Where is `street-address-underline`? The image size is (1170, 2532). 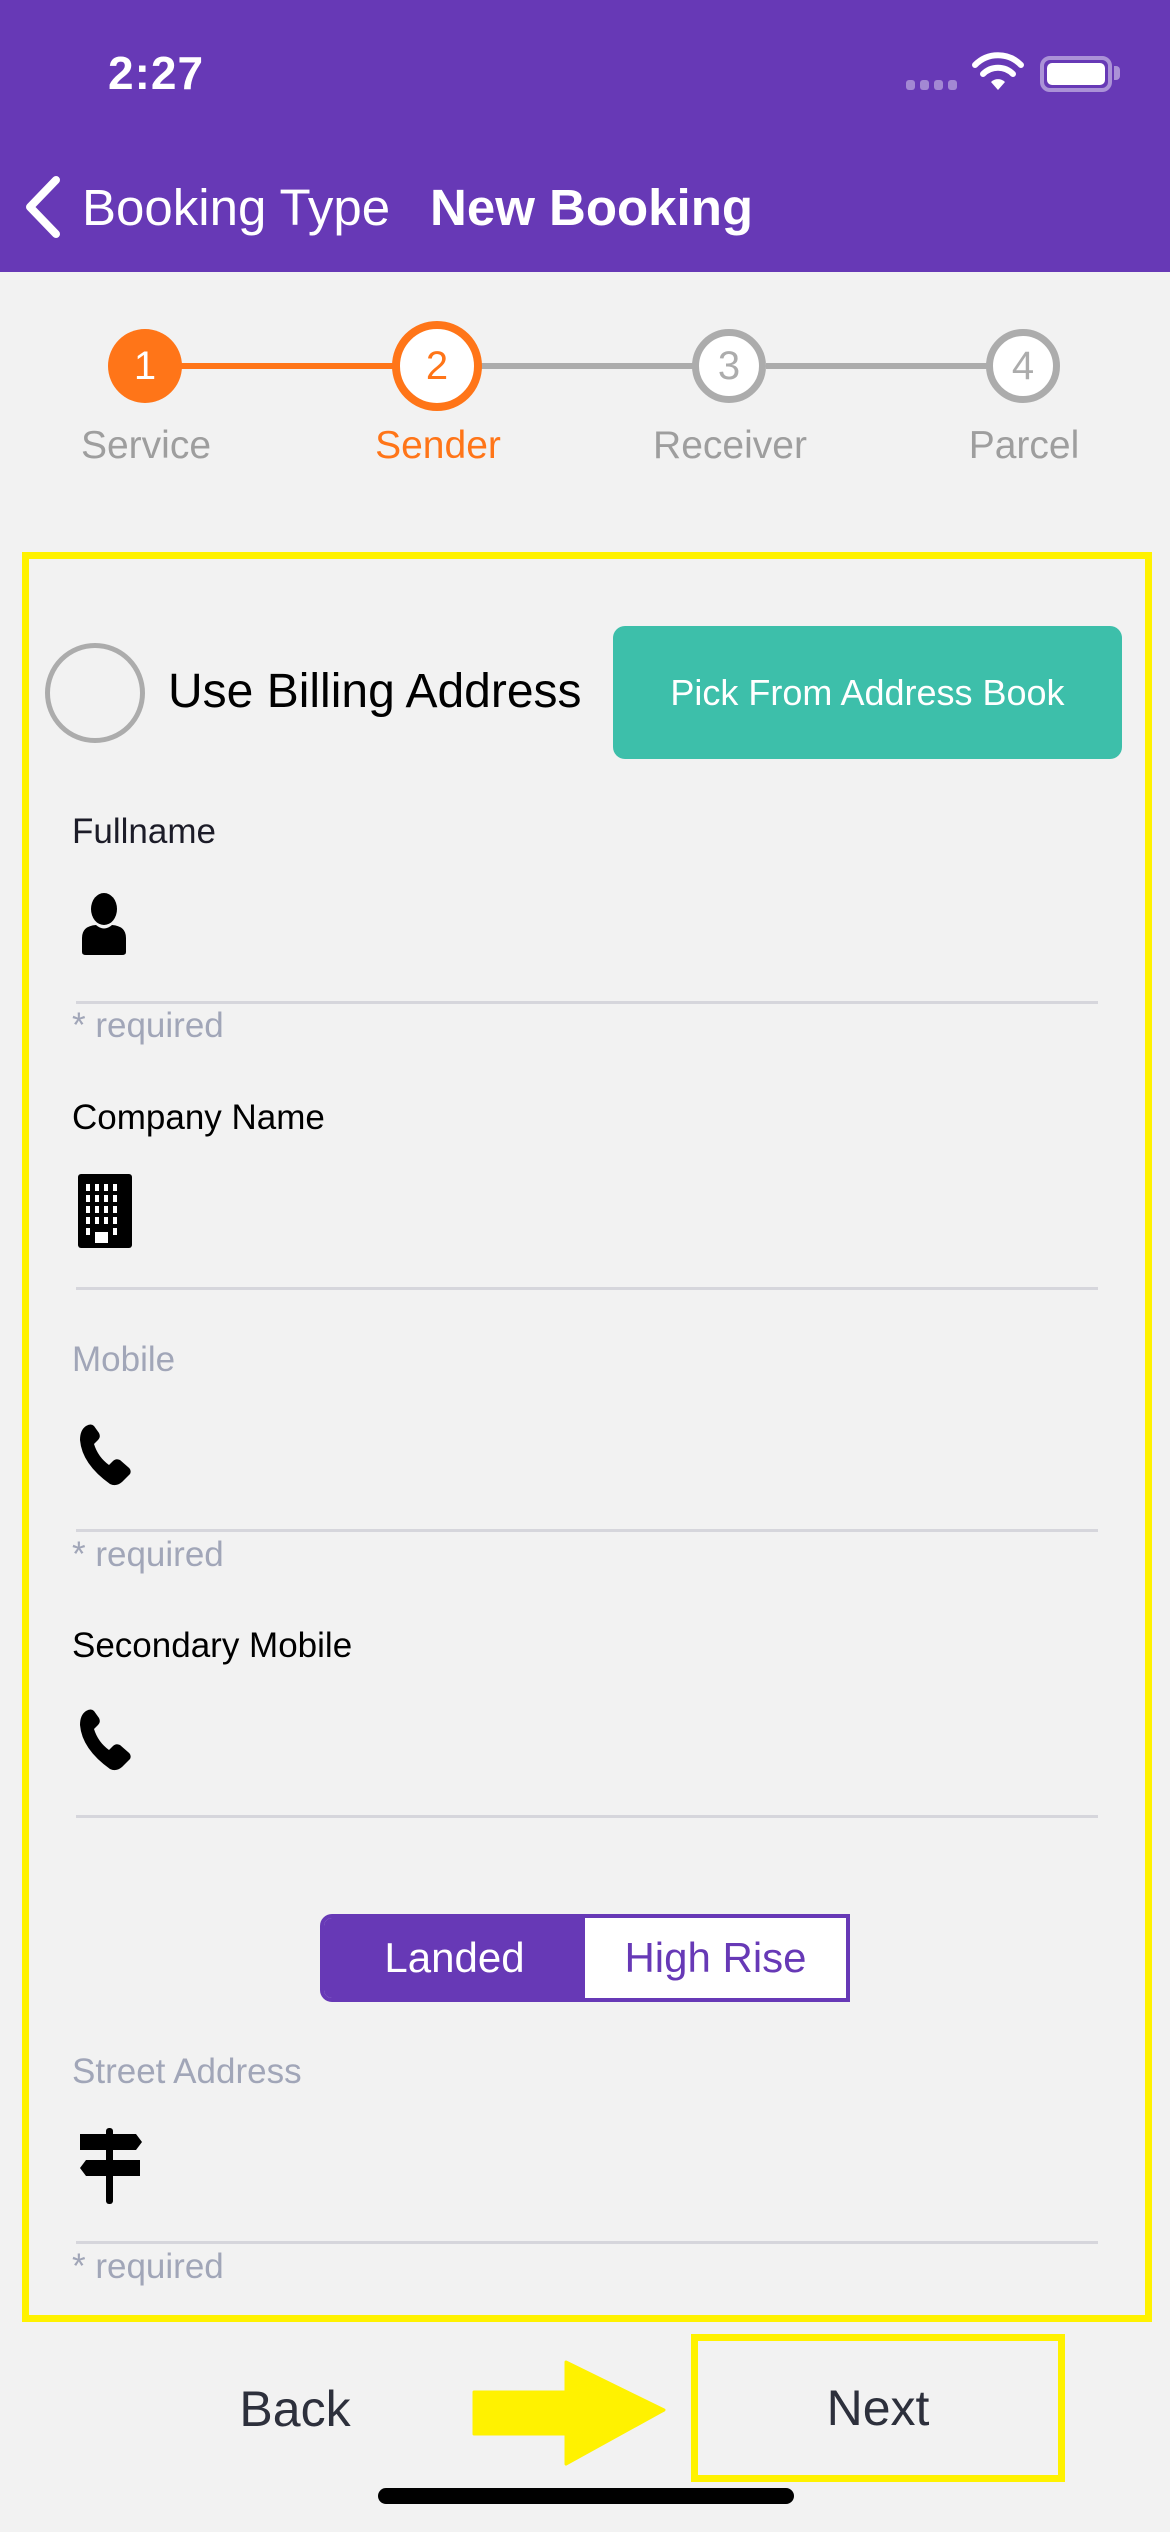 street-address-underline is located at coordinates (587, 2242).